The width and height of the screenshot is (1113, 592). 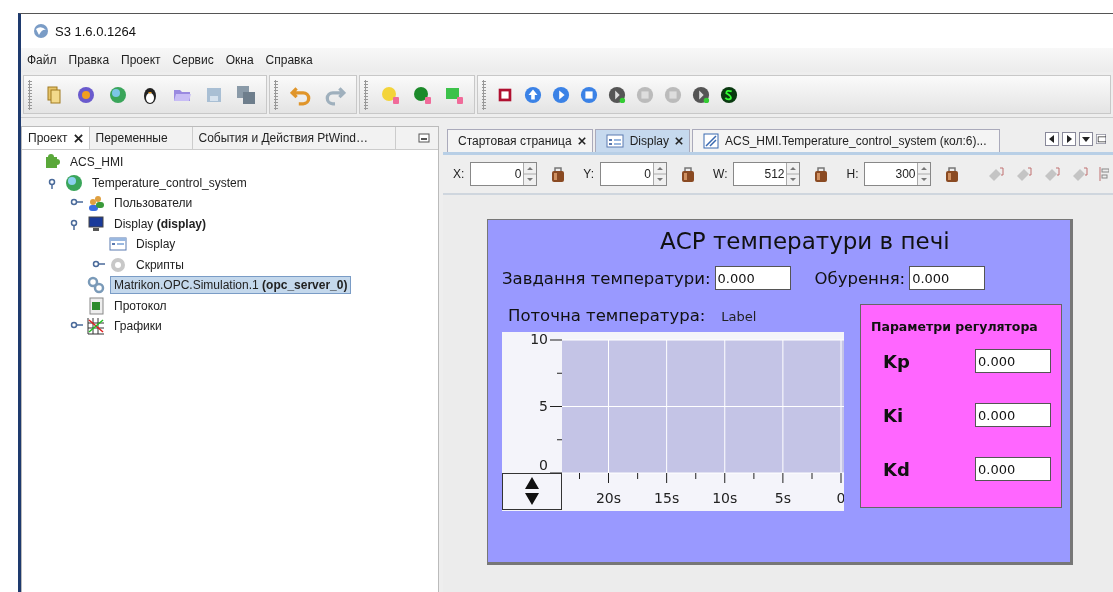 I want to click on users-icon, so click(x=96, y=203).